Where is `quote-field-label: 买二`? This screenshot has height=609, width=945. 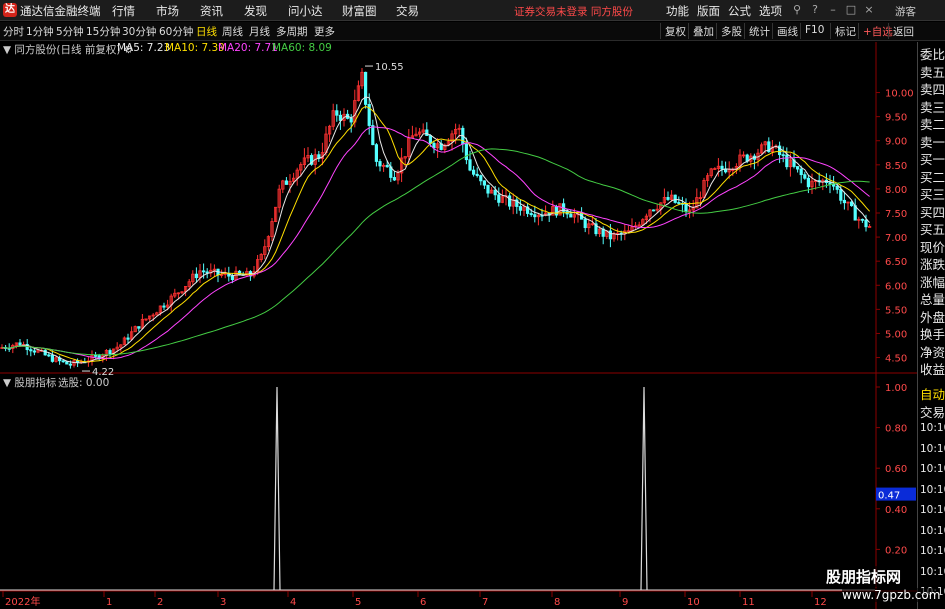 quote-field-label: 买二 is located at coordinates (932, 177).